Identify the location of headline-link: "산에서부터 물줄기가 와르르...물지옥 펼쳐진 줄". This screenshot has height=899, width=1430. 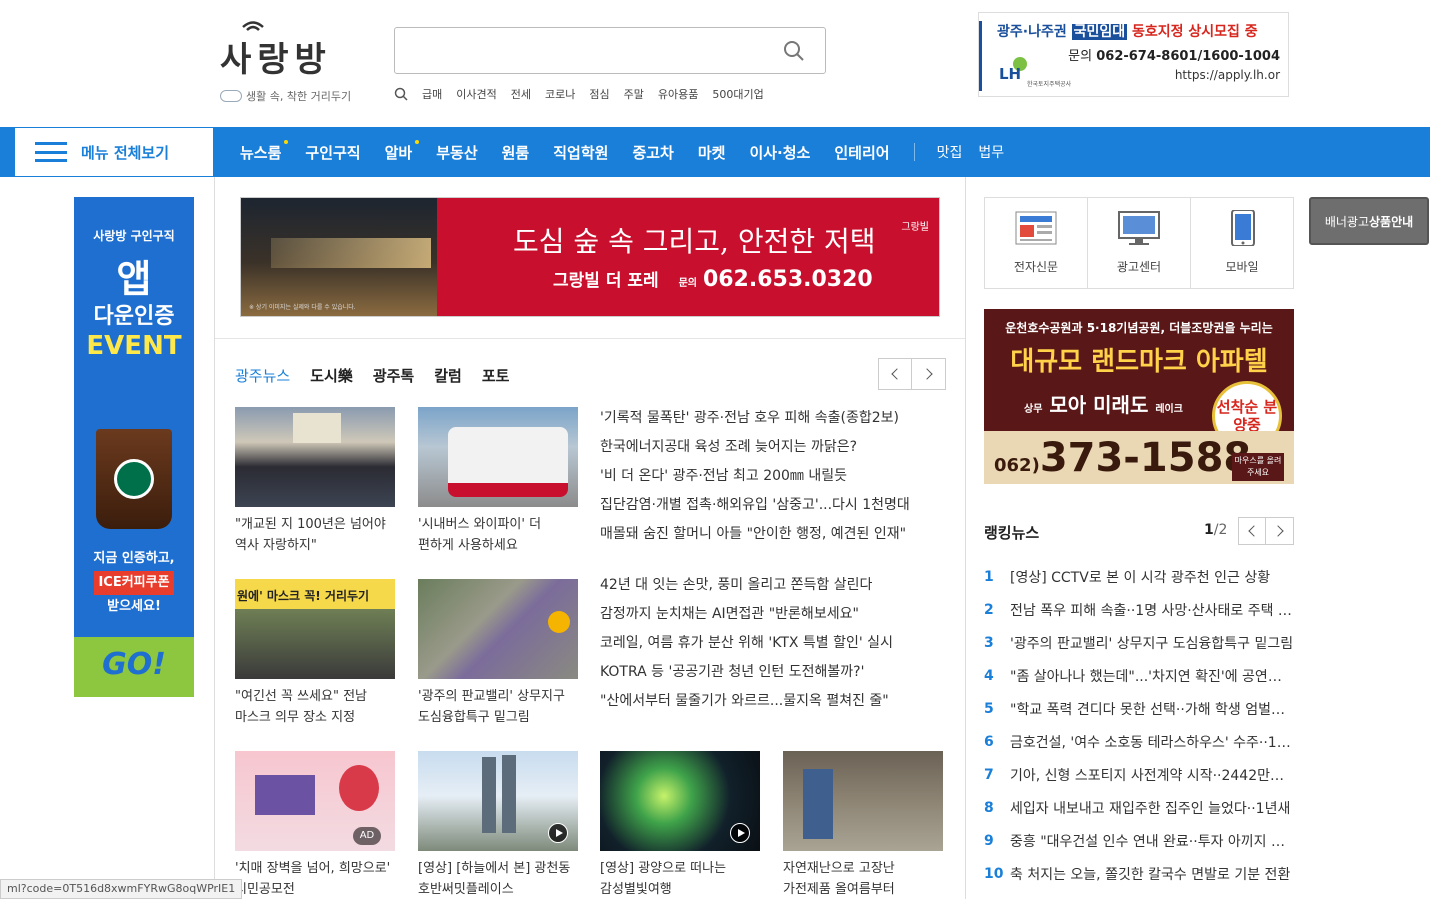
(775, 701).